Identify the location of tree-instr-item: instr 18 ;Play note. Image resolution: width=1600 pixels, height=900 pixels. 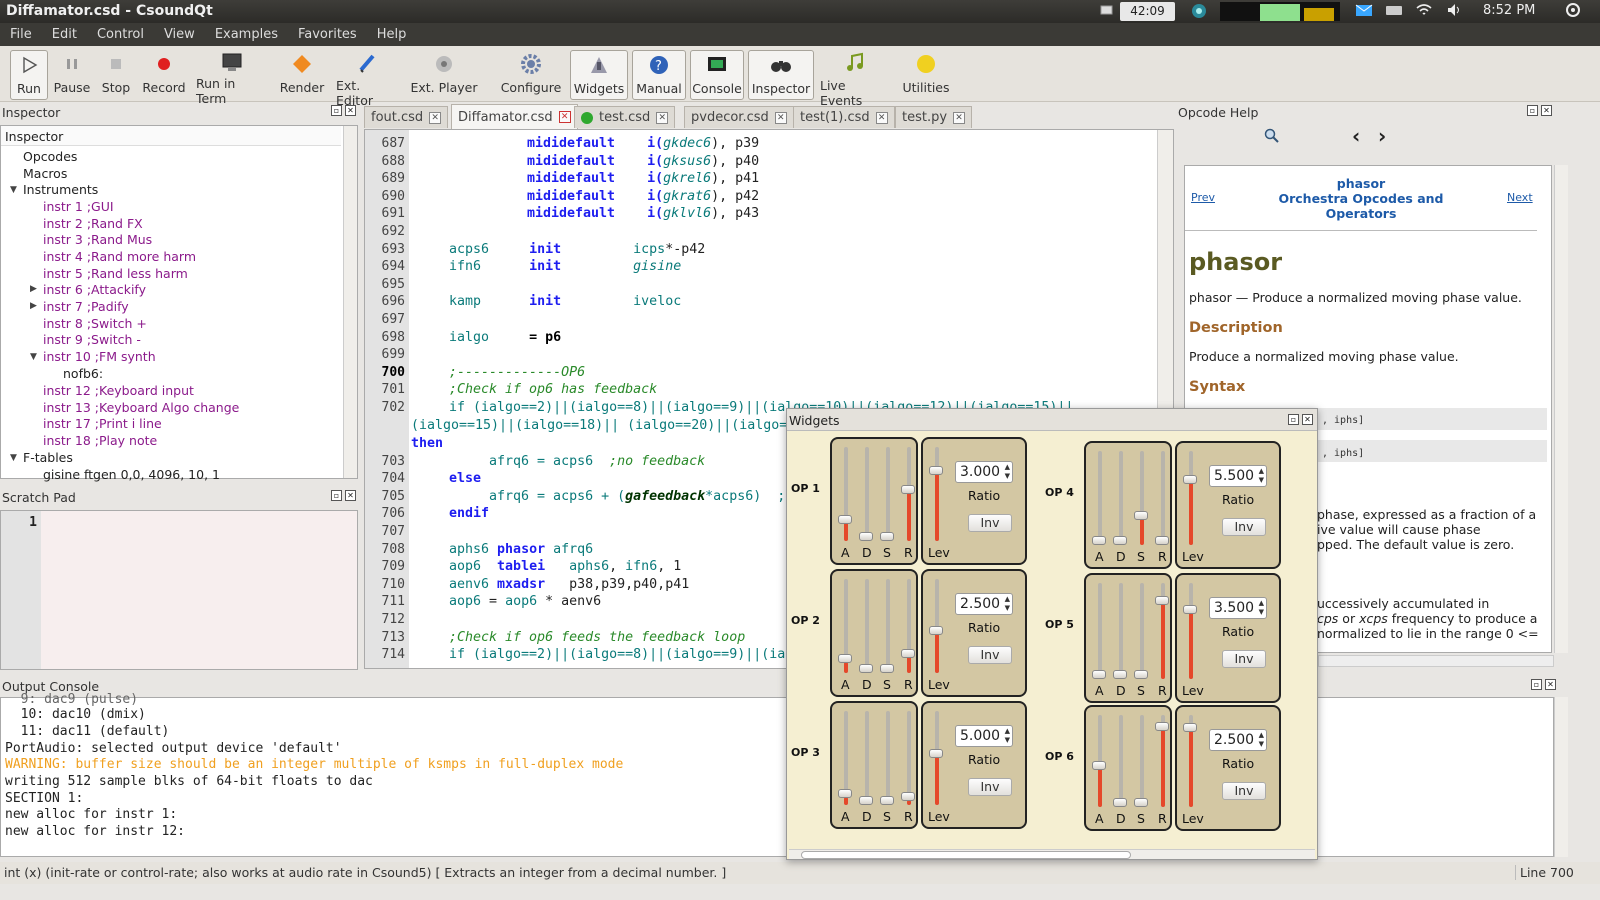
(100, 440).